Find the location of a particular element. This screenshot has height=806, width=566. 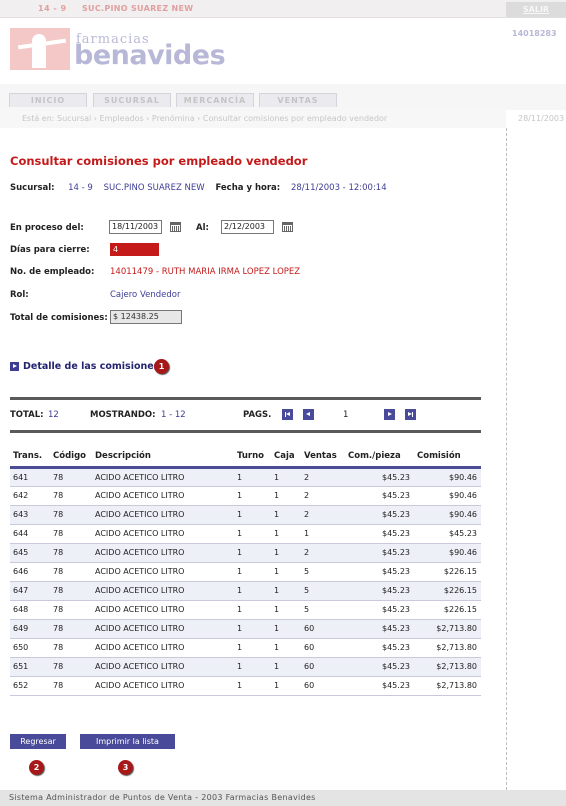

table-cell: 641 is located at coordinates (30, 477).